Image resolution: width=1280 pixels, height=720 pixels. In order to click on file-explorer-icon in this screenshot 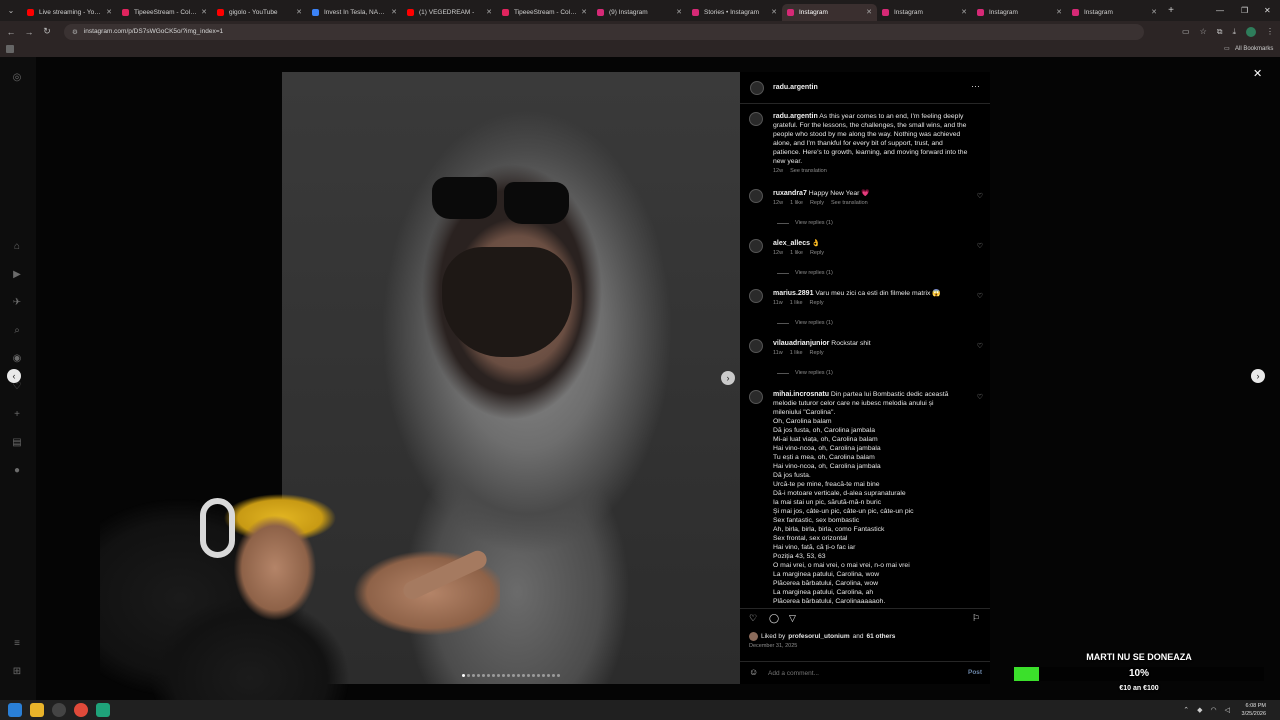, I will do `click(37, 710)`.